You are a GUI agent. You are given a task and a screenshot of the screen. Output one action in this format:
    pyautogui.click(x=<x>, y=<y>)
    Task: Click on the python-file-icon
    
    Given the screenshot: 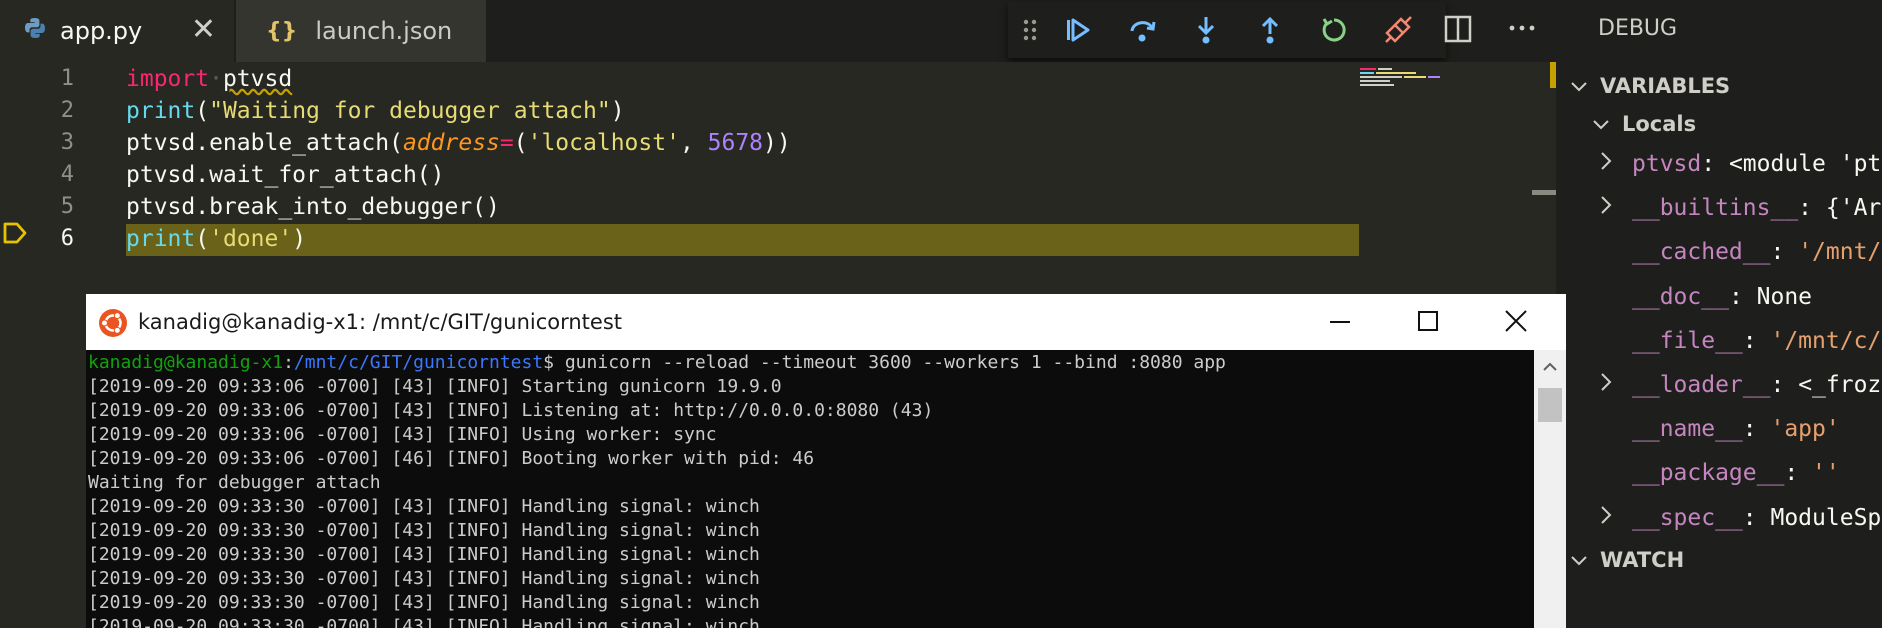 What is the action you would take?
    pyautogui.click(x=35, y=31)
    